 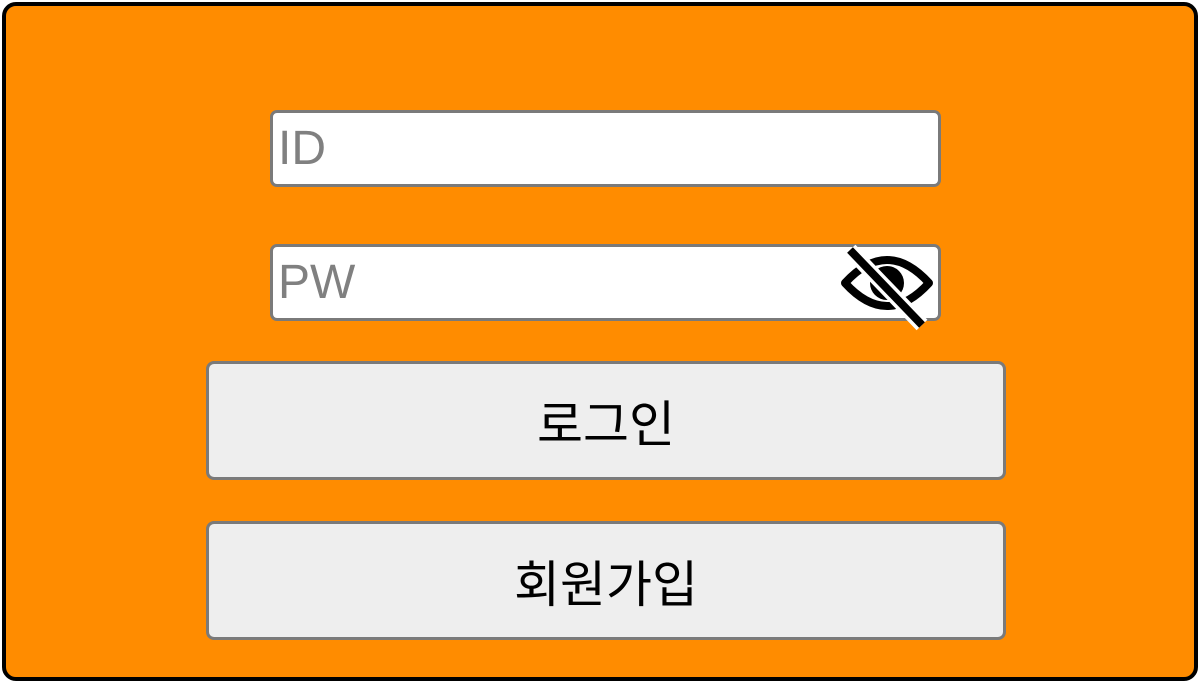 I want to click on login-button-label: 로그인, so click(x=606, y=424).